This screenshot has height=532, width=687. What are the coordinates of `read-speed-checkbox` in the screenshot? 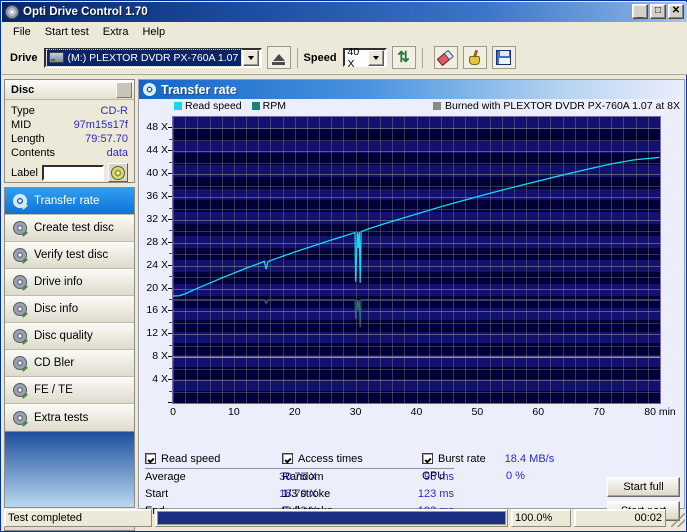 It's located at (150, 458).